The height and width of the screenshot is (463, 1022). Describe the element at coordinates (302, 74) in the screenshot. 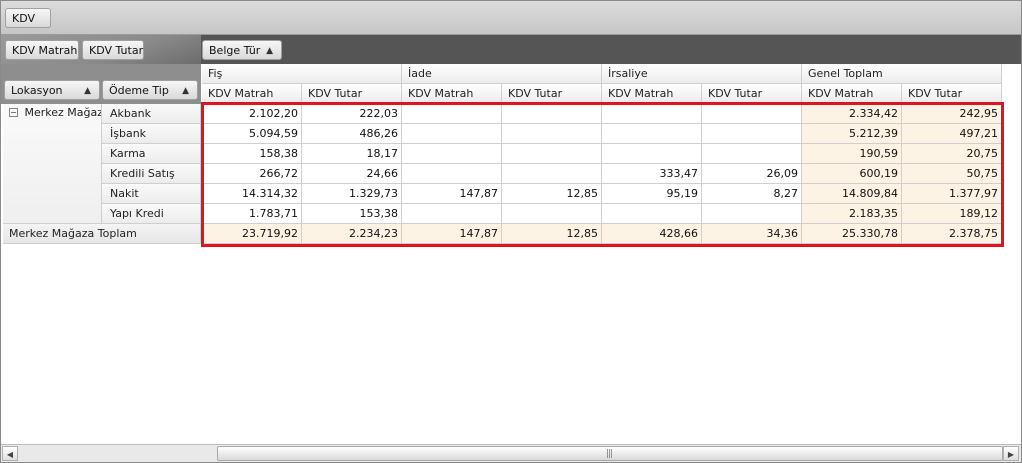

I see `column-header-fis: Fiş` at that location.